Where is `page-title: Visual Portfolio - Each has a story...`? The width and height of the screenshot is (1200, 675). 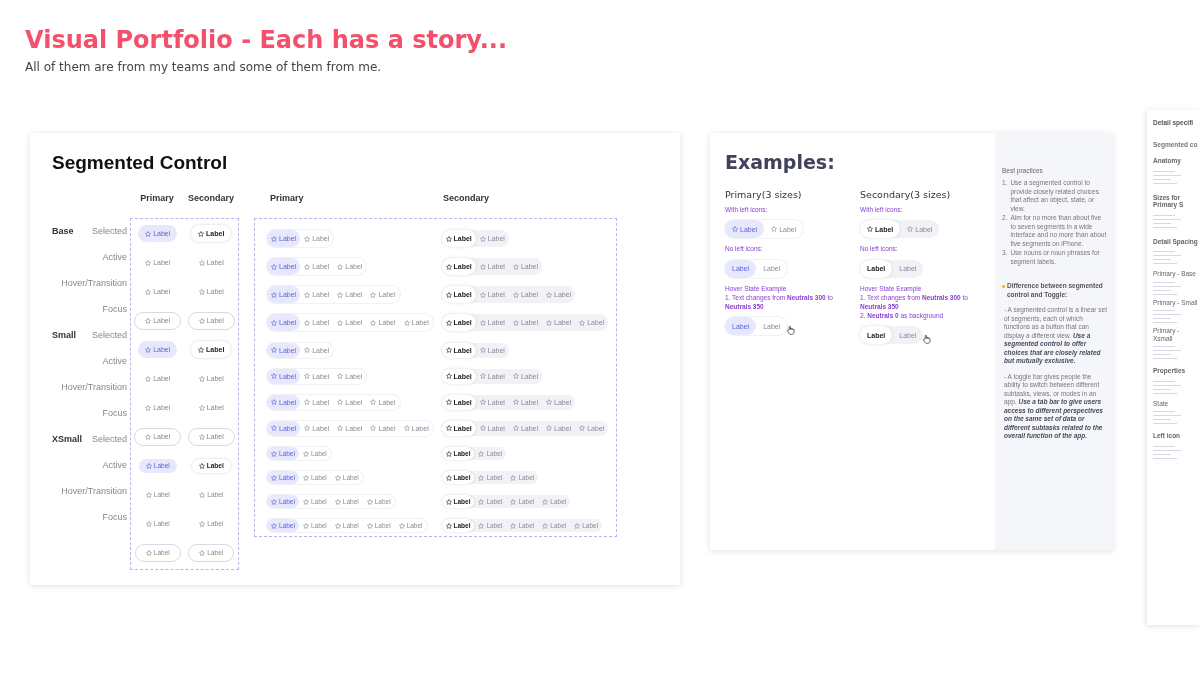 page-title: Visual Portfolio - Each has a story... is located at coordinates (267, 40).